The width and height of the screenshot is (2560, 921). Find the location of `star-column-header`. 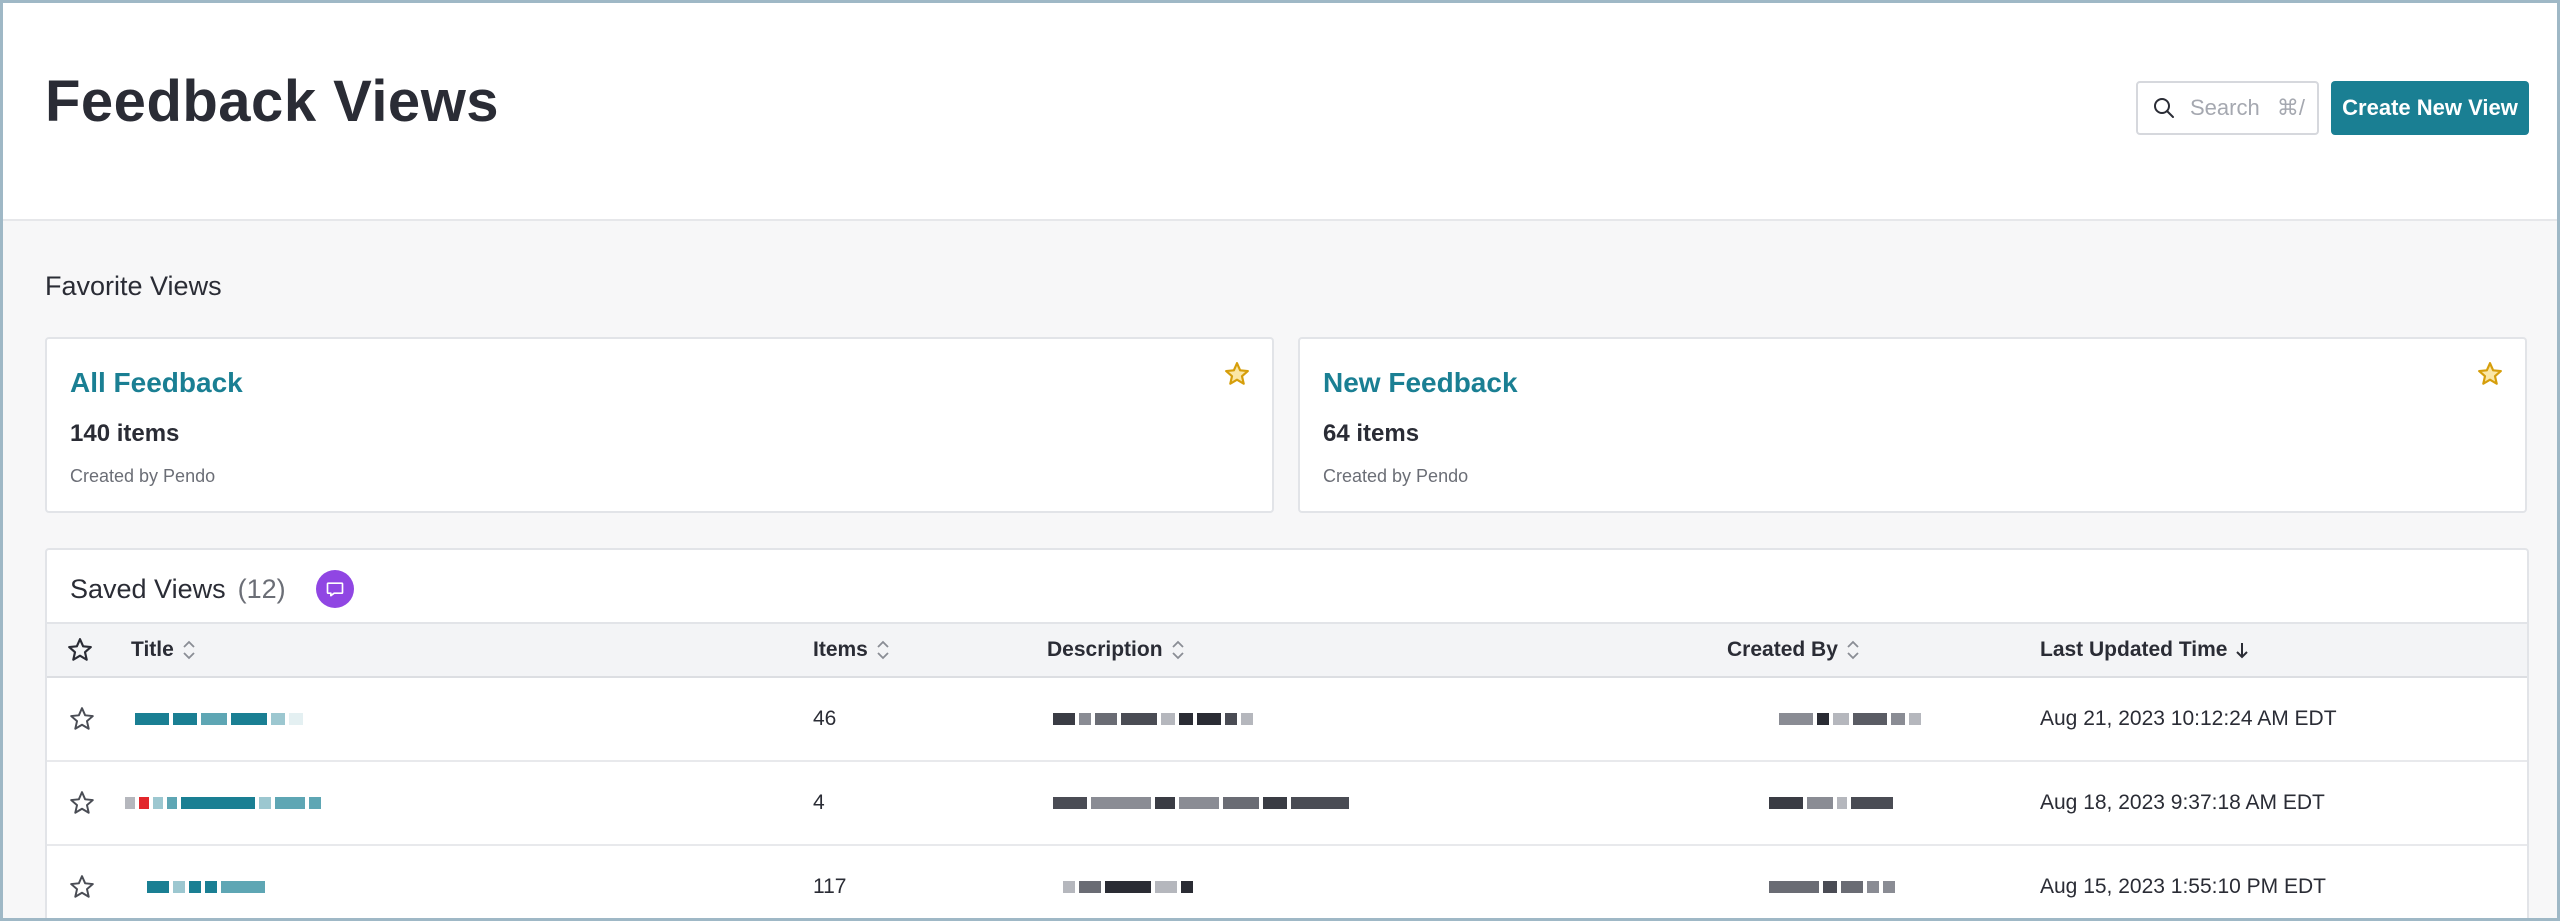

star-column-header is located at coordinates (80, 650).